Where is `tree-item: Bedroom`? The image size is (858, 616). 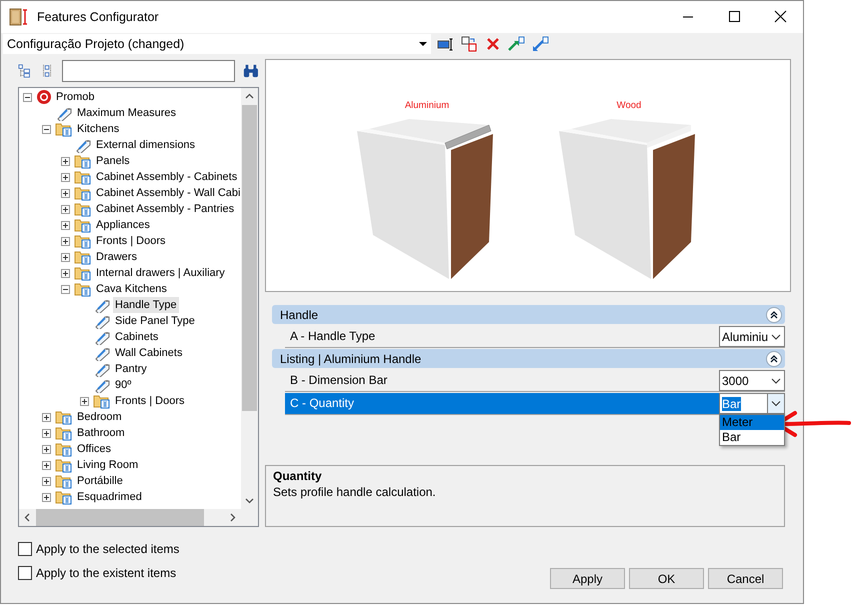 tree-item: Bedroom is located at coordinates (99, 417).